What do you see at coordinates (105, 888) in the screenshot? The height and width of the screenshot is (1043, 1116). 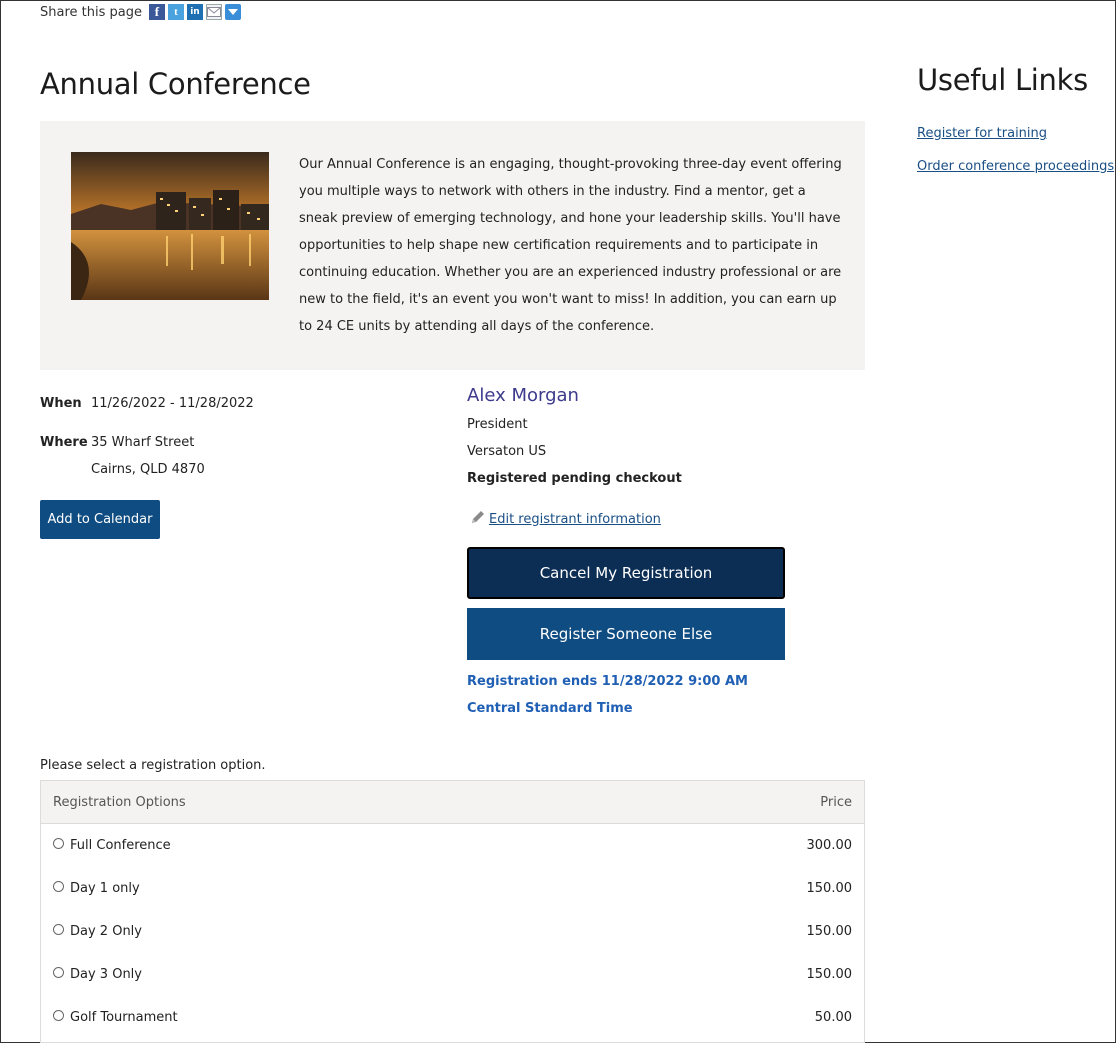 I see `option-label: Day 1 only` at bounding box center [105, 888].